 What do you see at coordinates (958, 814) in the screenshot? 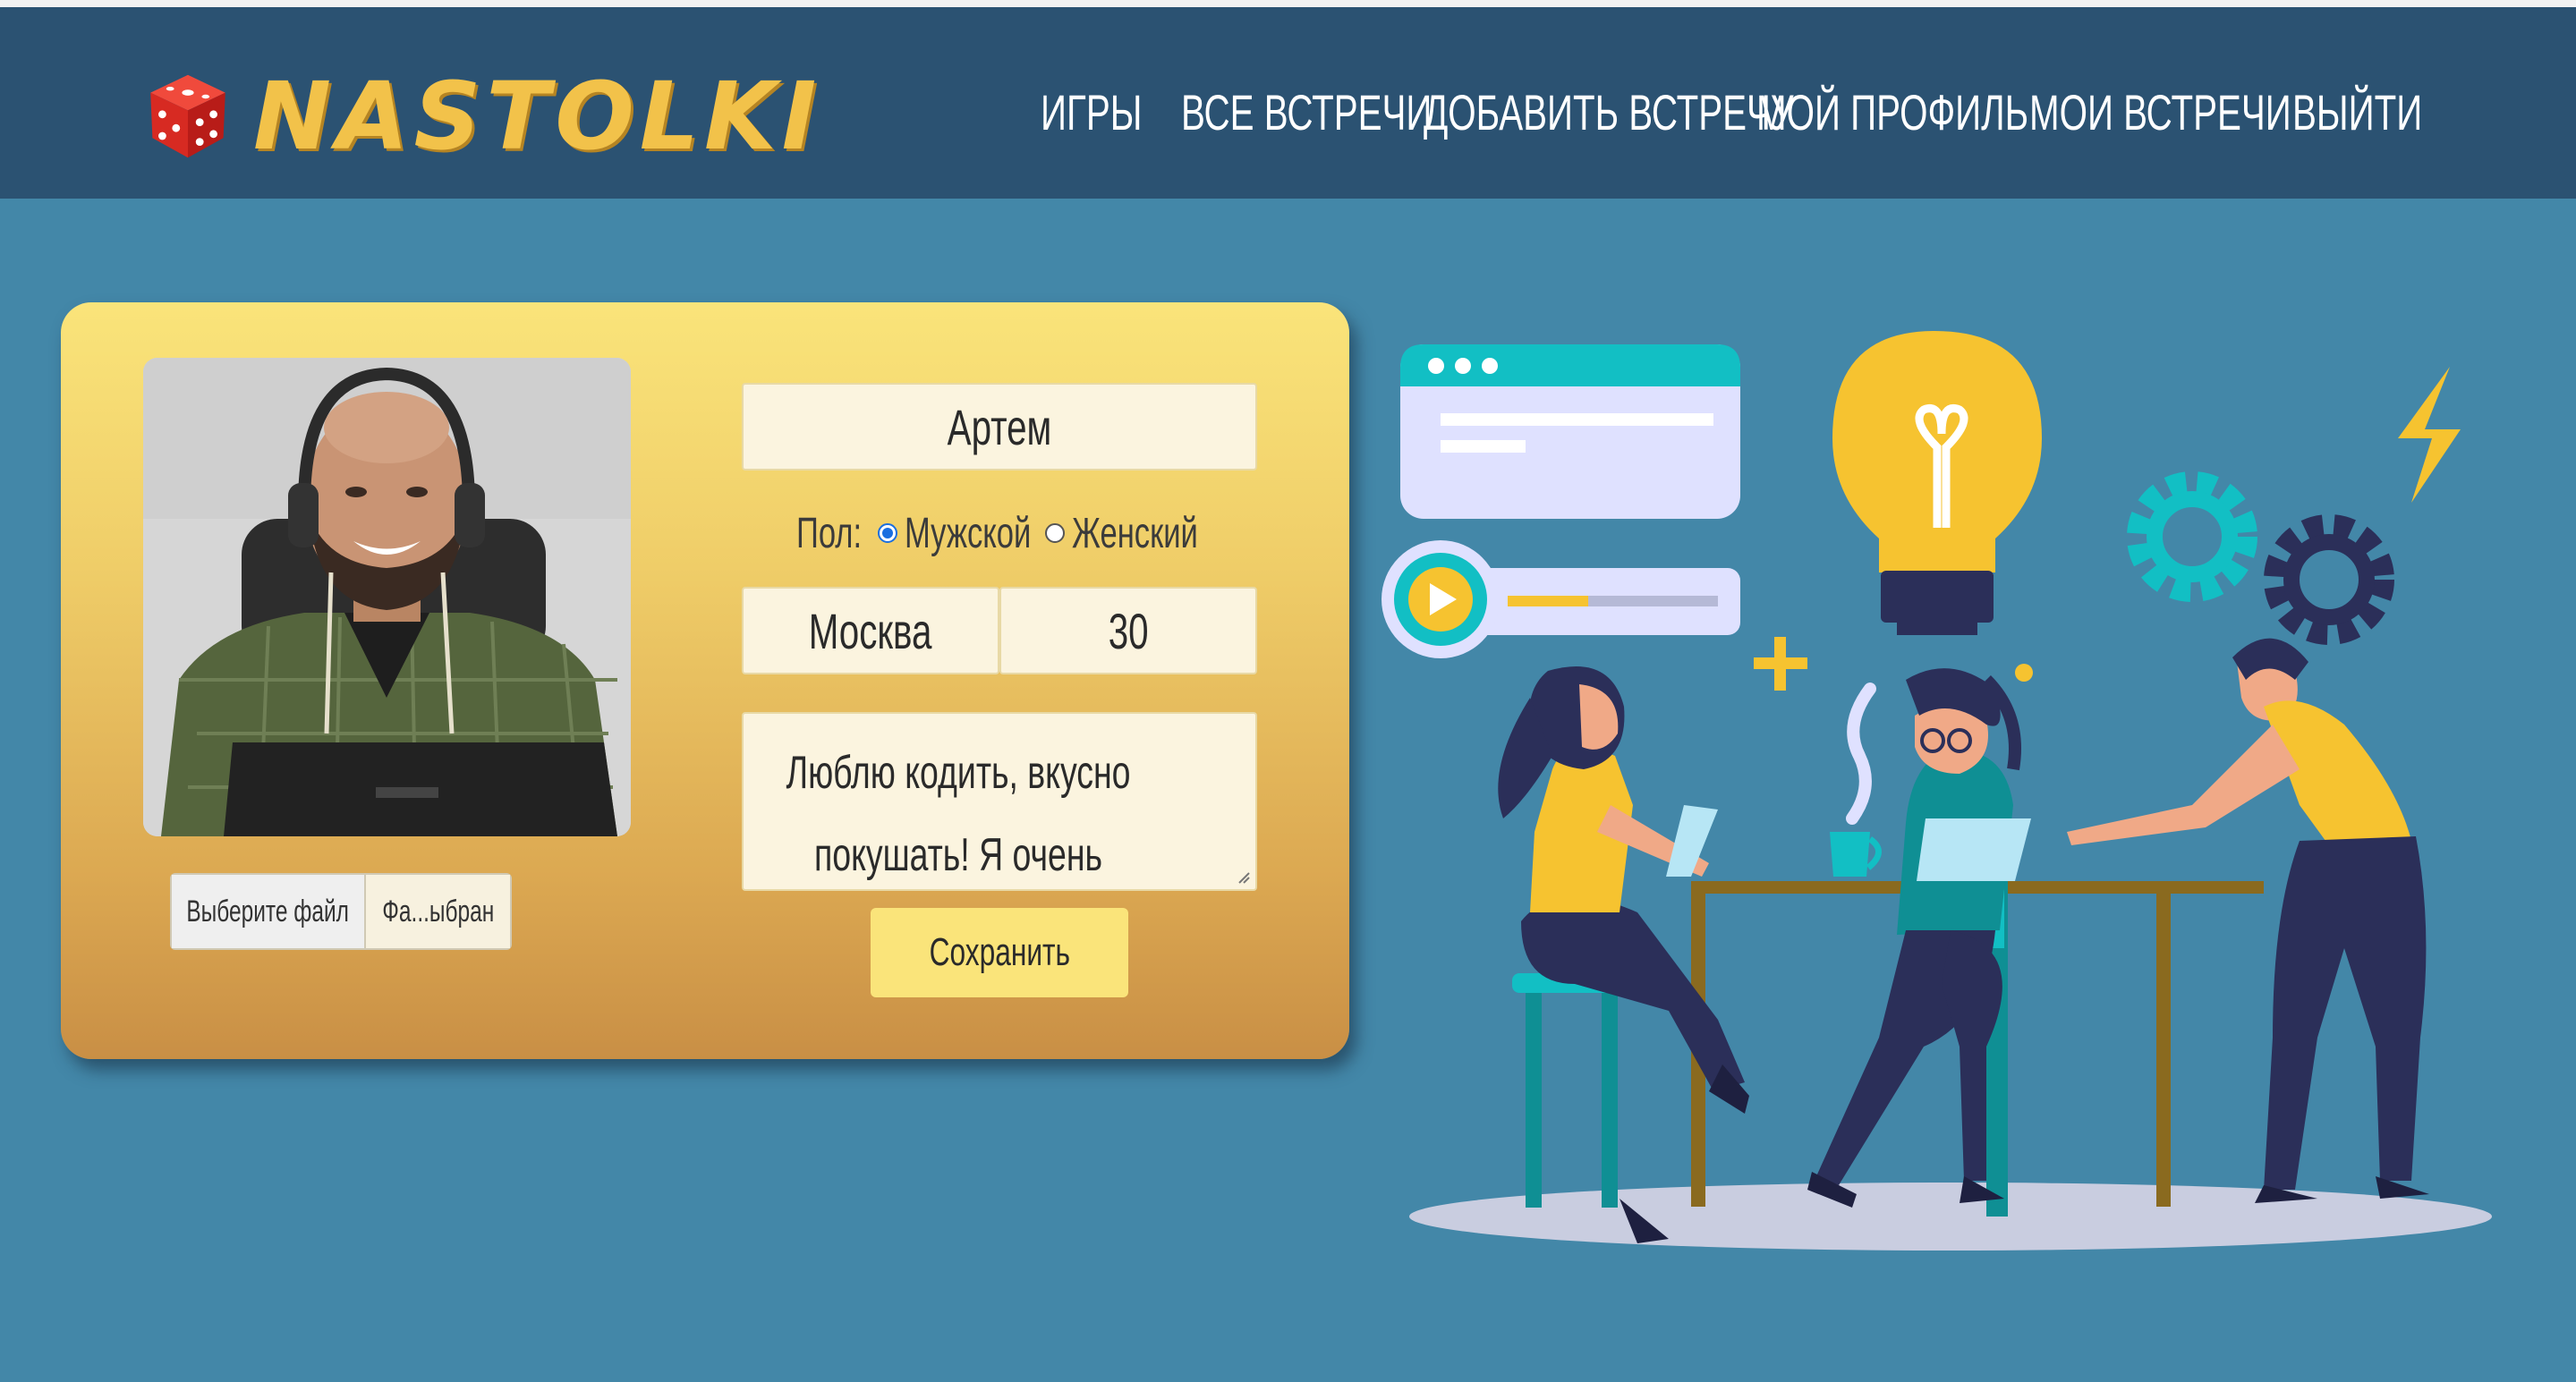
I see `bio-value: Люблю кодить, вкусно покушать! Я очень` at bounding box center [958, 814].